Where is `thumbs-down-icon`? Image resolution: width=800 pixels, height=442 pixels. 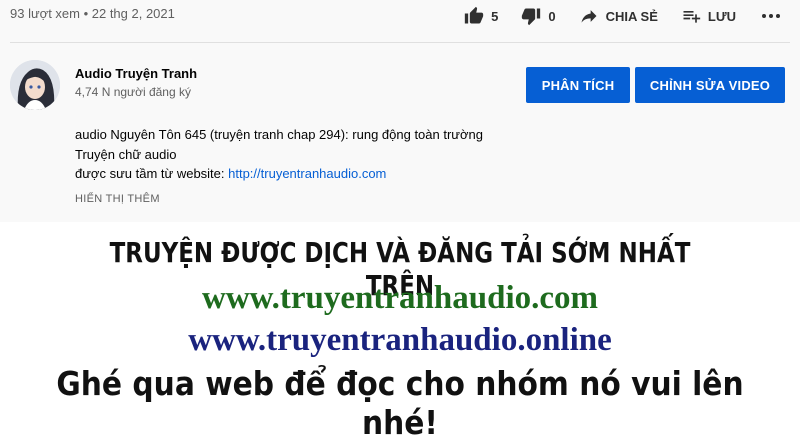
thumbs-down-icon is located at coordinates (531, 17).